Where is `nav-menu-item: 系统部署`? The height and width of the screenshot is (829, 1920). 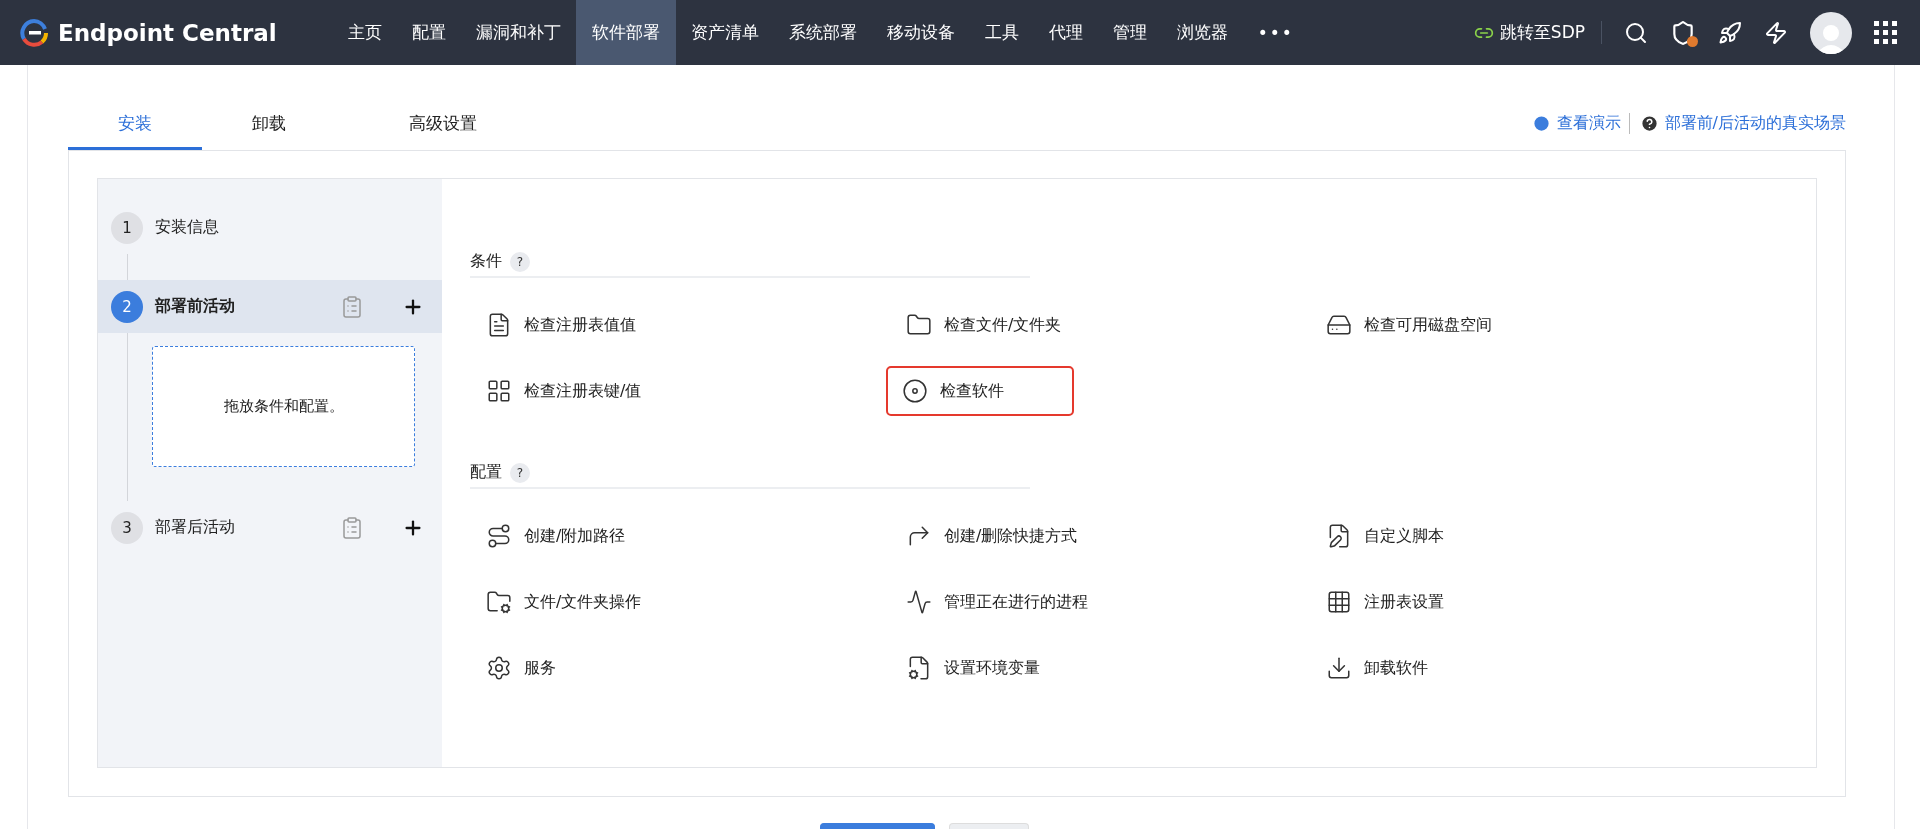 nav-menu-item: 系统部署 is located at coordinates (822, 32).